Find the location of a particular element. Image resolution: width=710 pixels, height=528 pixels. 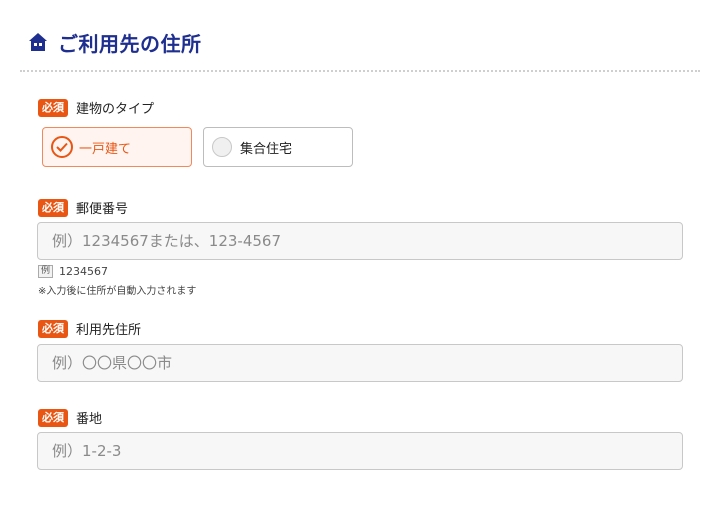

address-label-row: 必須 利用先住所 is located at coordinates (89, 328).